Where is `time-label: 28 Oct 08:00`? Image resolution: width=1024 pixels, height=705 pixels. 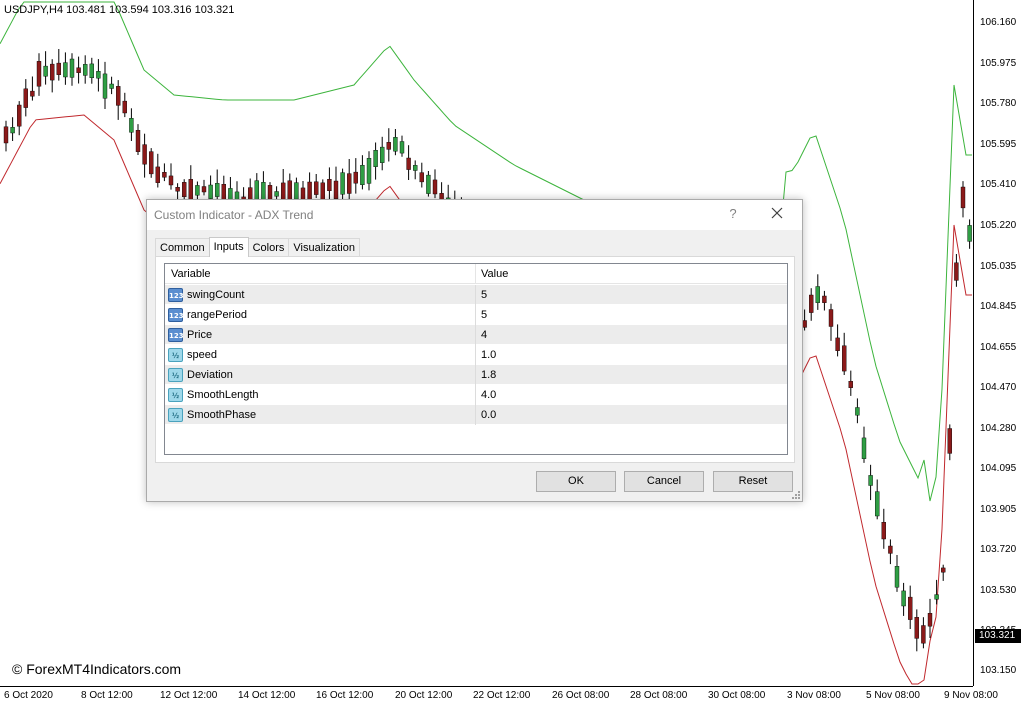 time-label: 28 Oct 08:00 is located at coordinates (659, 695).